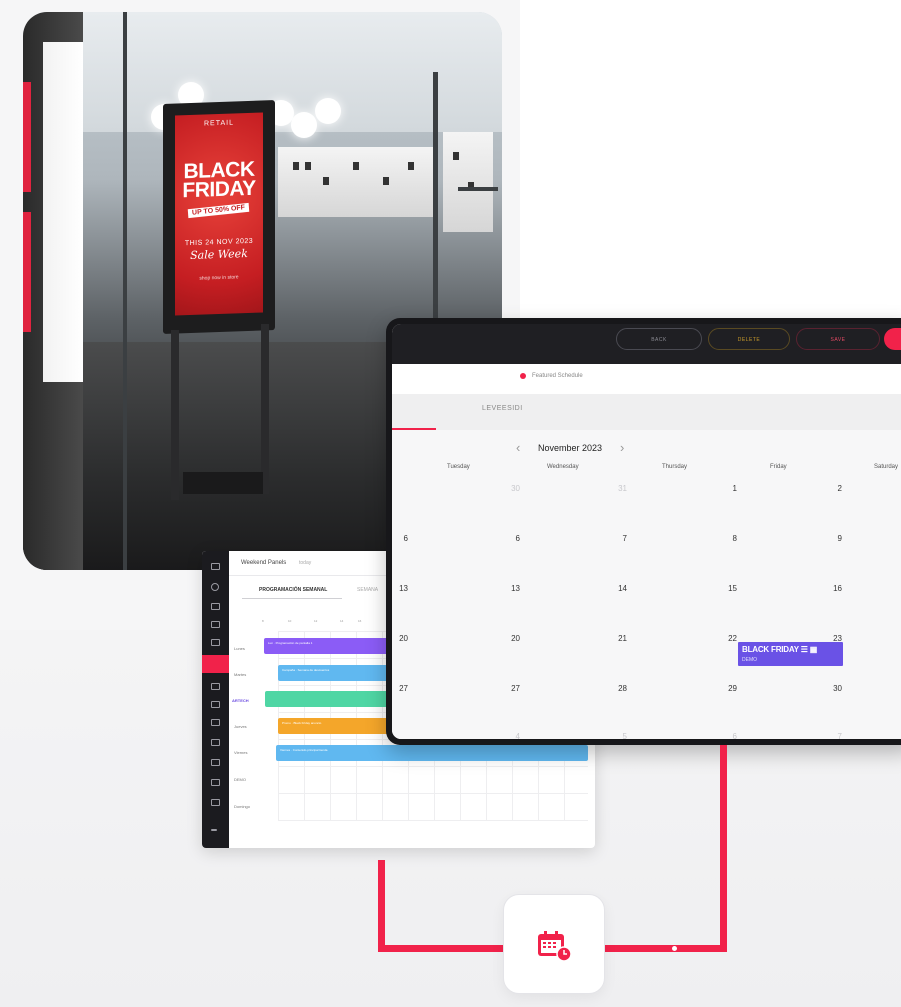  What do you see at coordinates (617, 588) in the screenshot?
I see `day-cell: 14` at bounding box center [617, 588].